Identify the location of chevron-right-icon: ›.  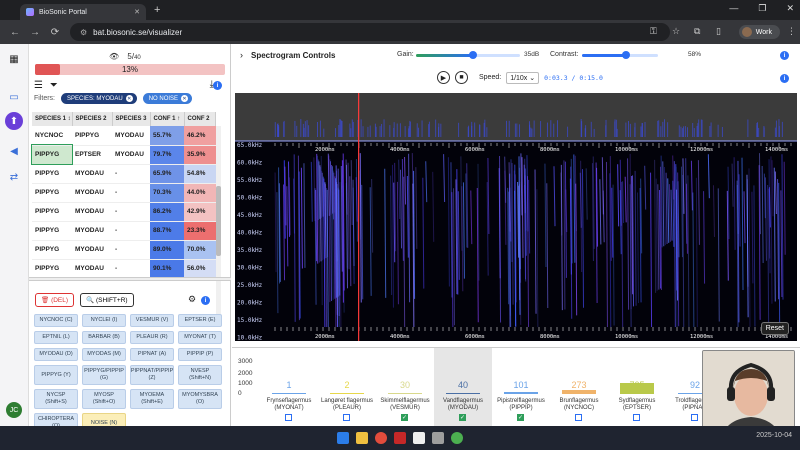
(241, 55).